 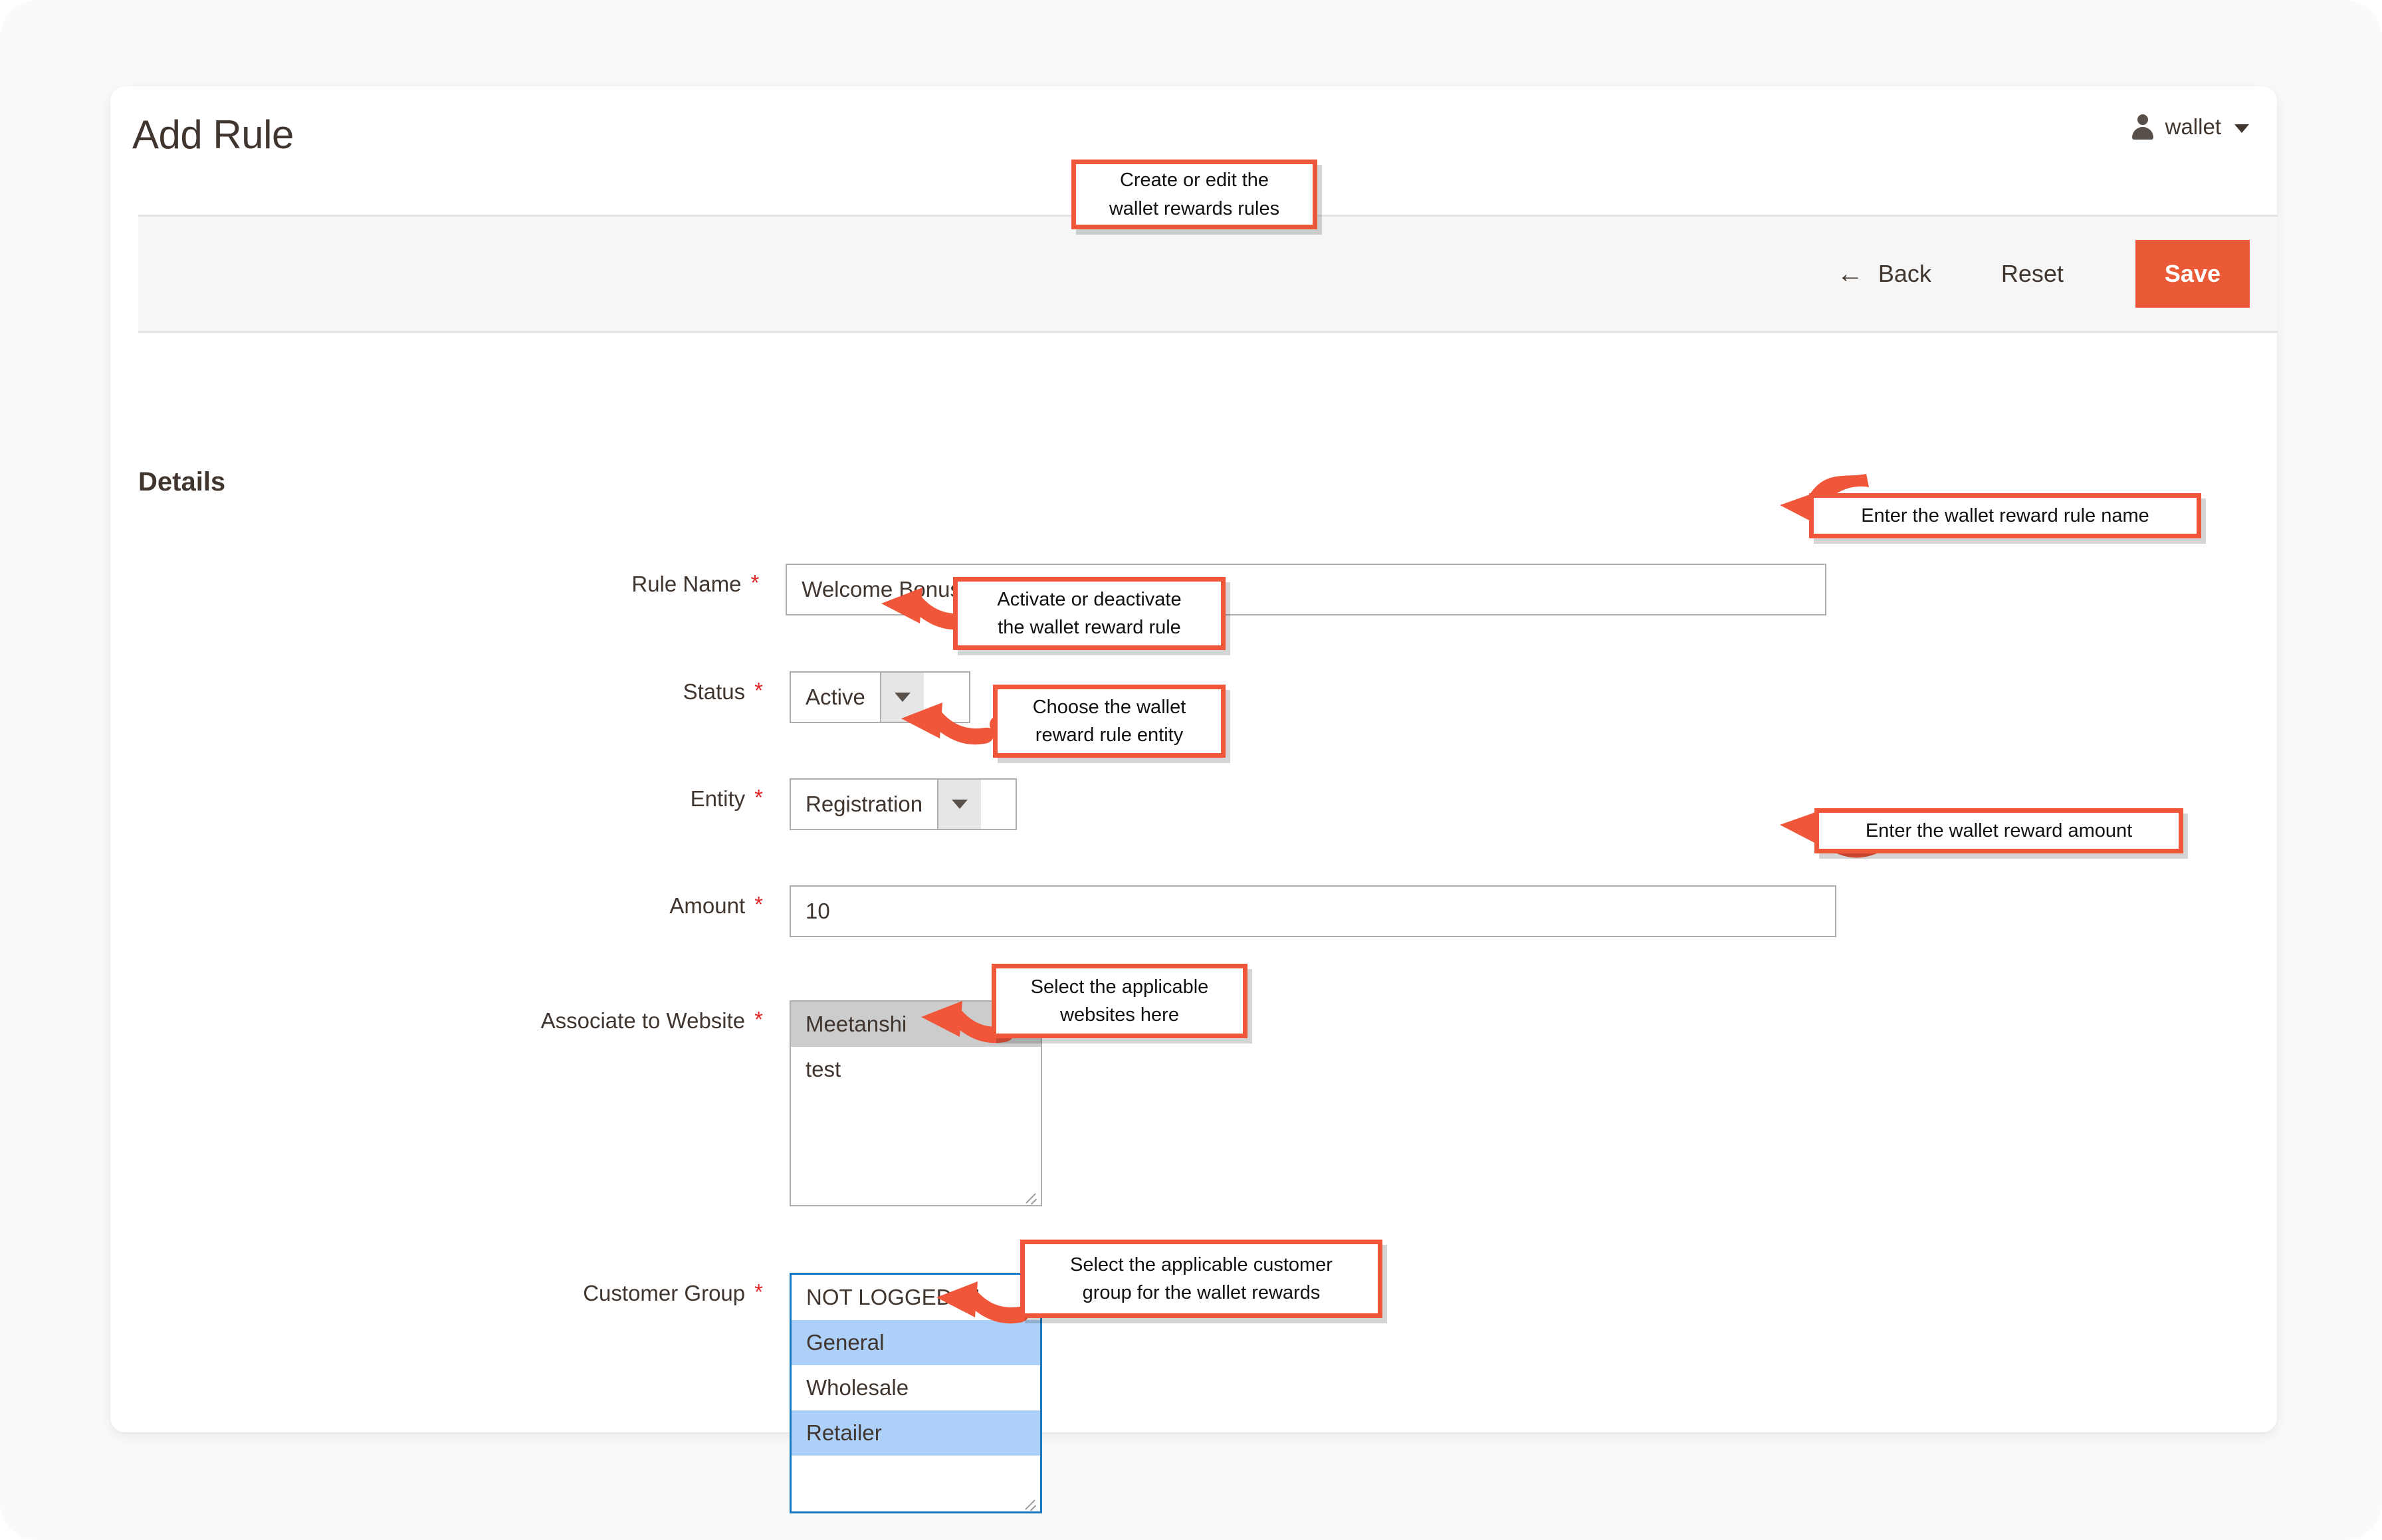 What do you see at coordinates (1194, 180) in the screenshot?
I see `annotation-line1: Create or edit the` at bounding box center [1194, 180].